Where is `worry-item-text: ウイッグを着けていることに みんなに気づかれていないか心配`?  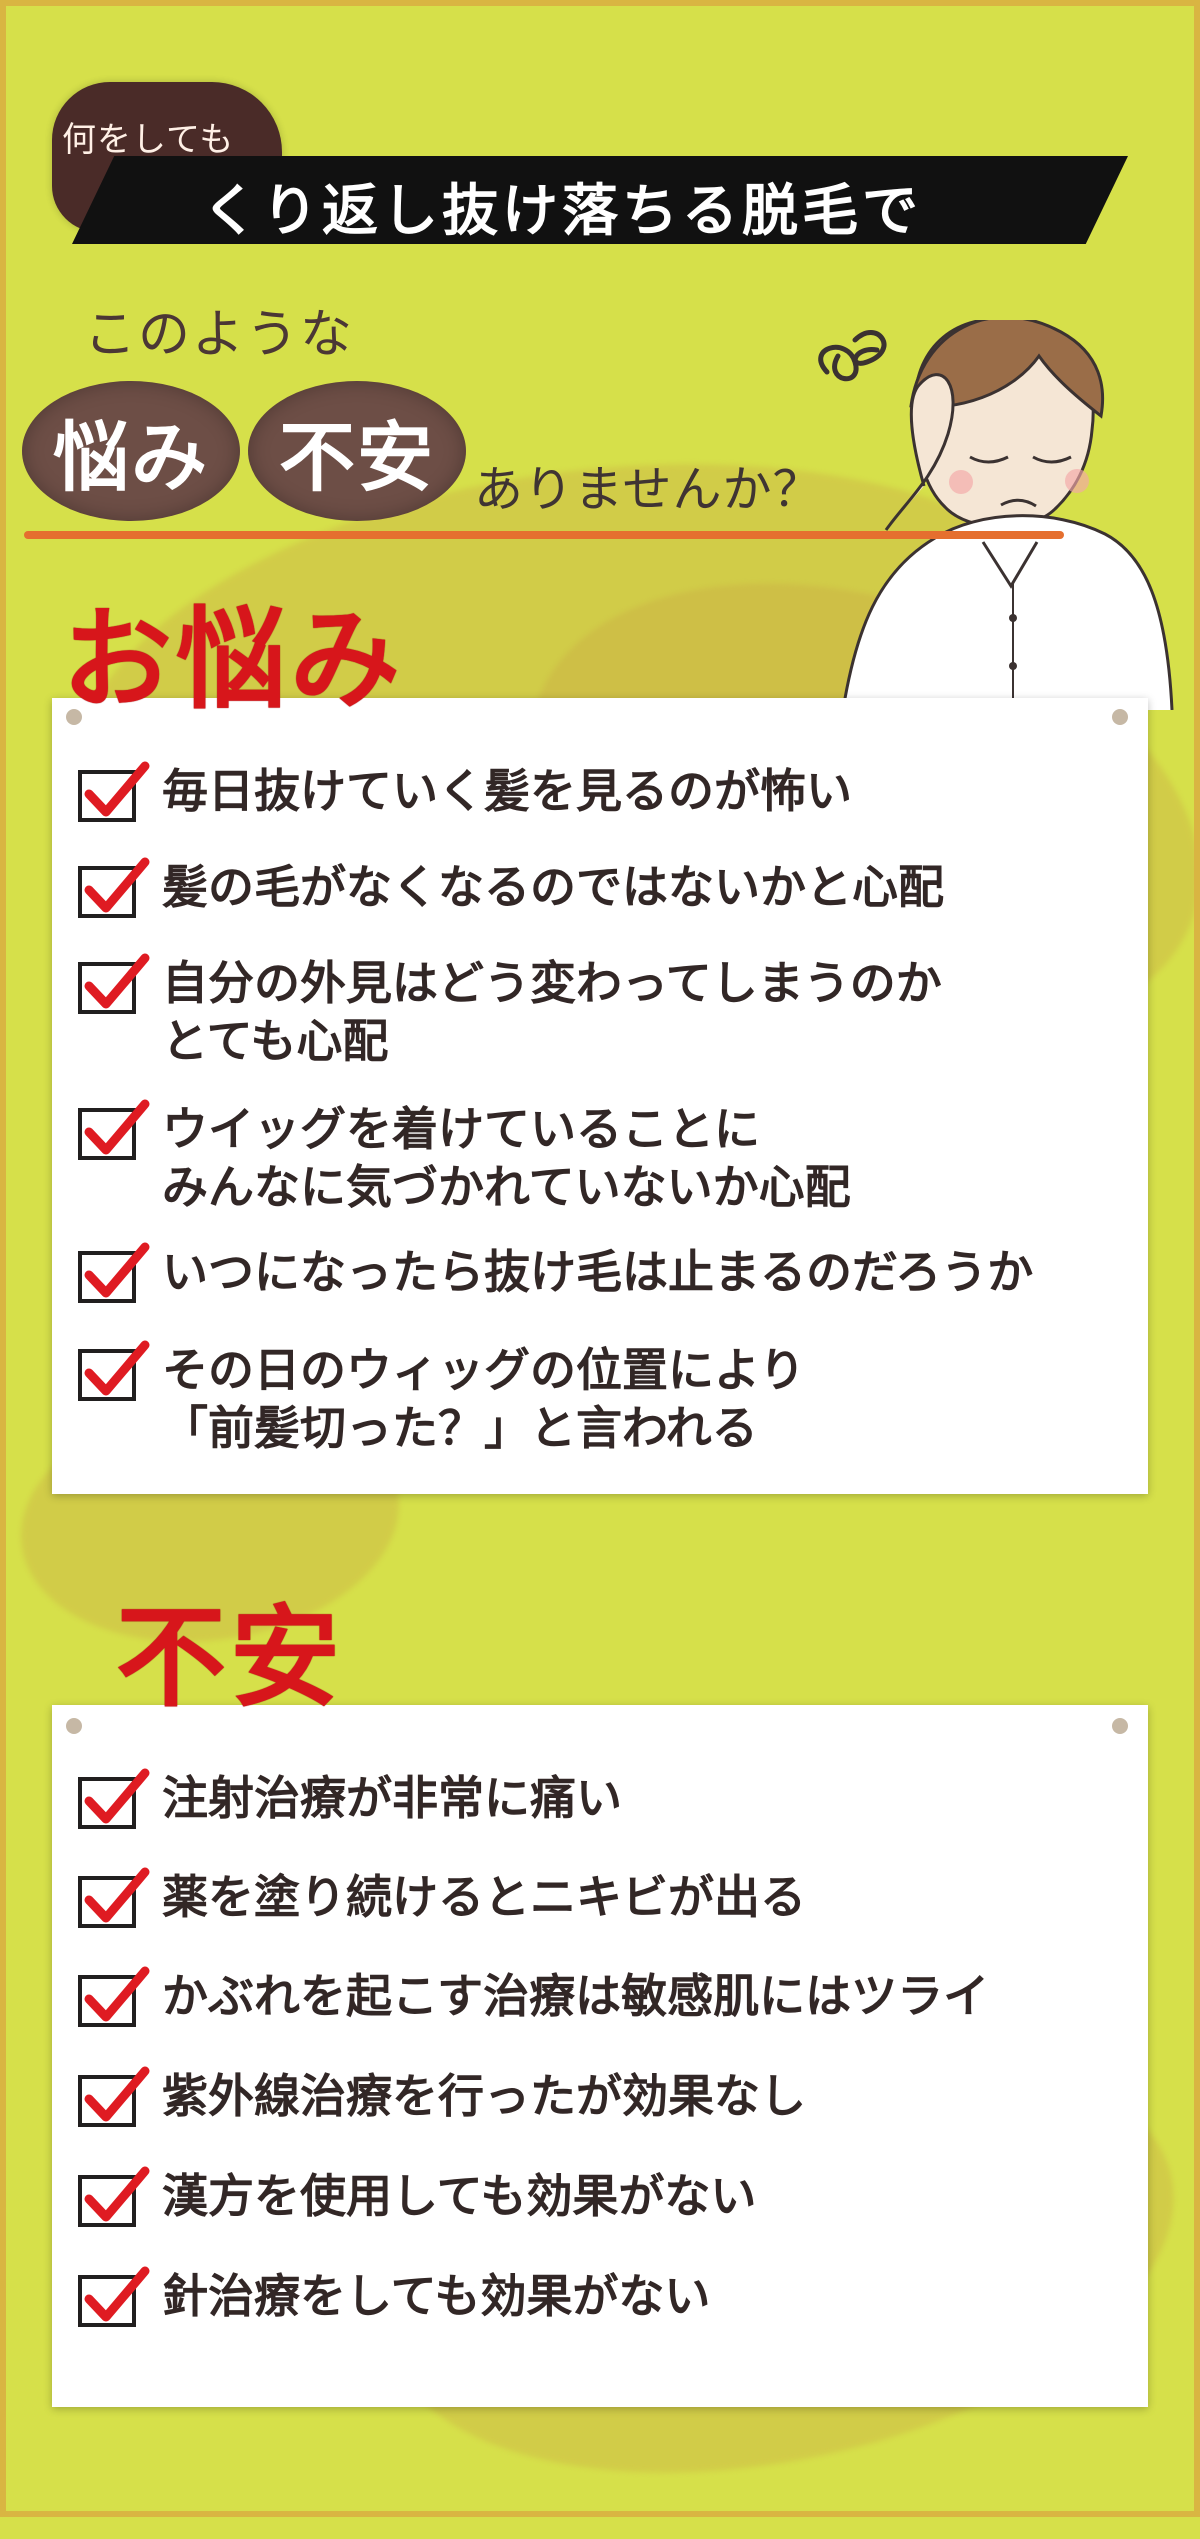 worry-item-text: ウイッグを着けていることに みんなに気づかれていないか心配 is located at coordinates (506, 1158).